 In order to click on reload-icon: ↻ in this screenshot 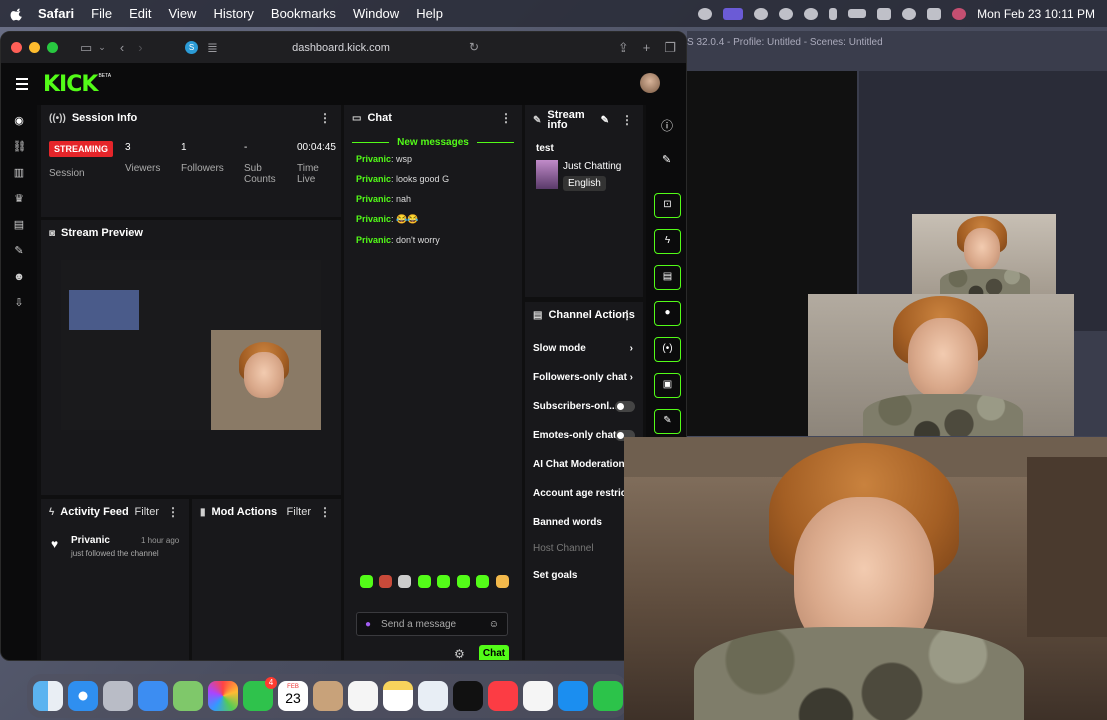, I will do `click(474, 47)`.